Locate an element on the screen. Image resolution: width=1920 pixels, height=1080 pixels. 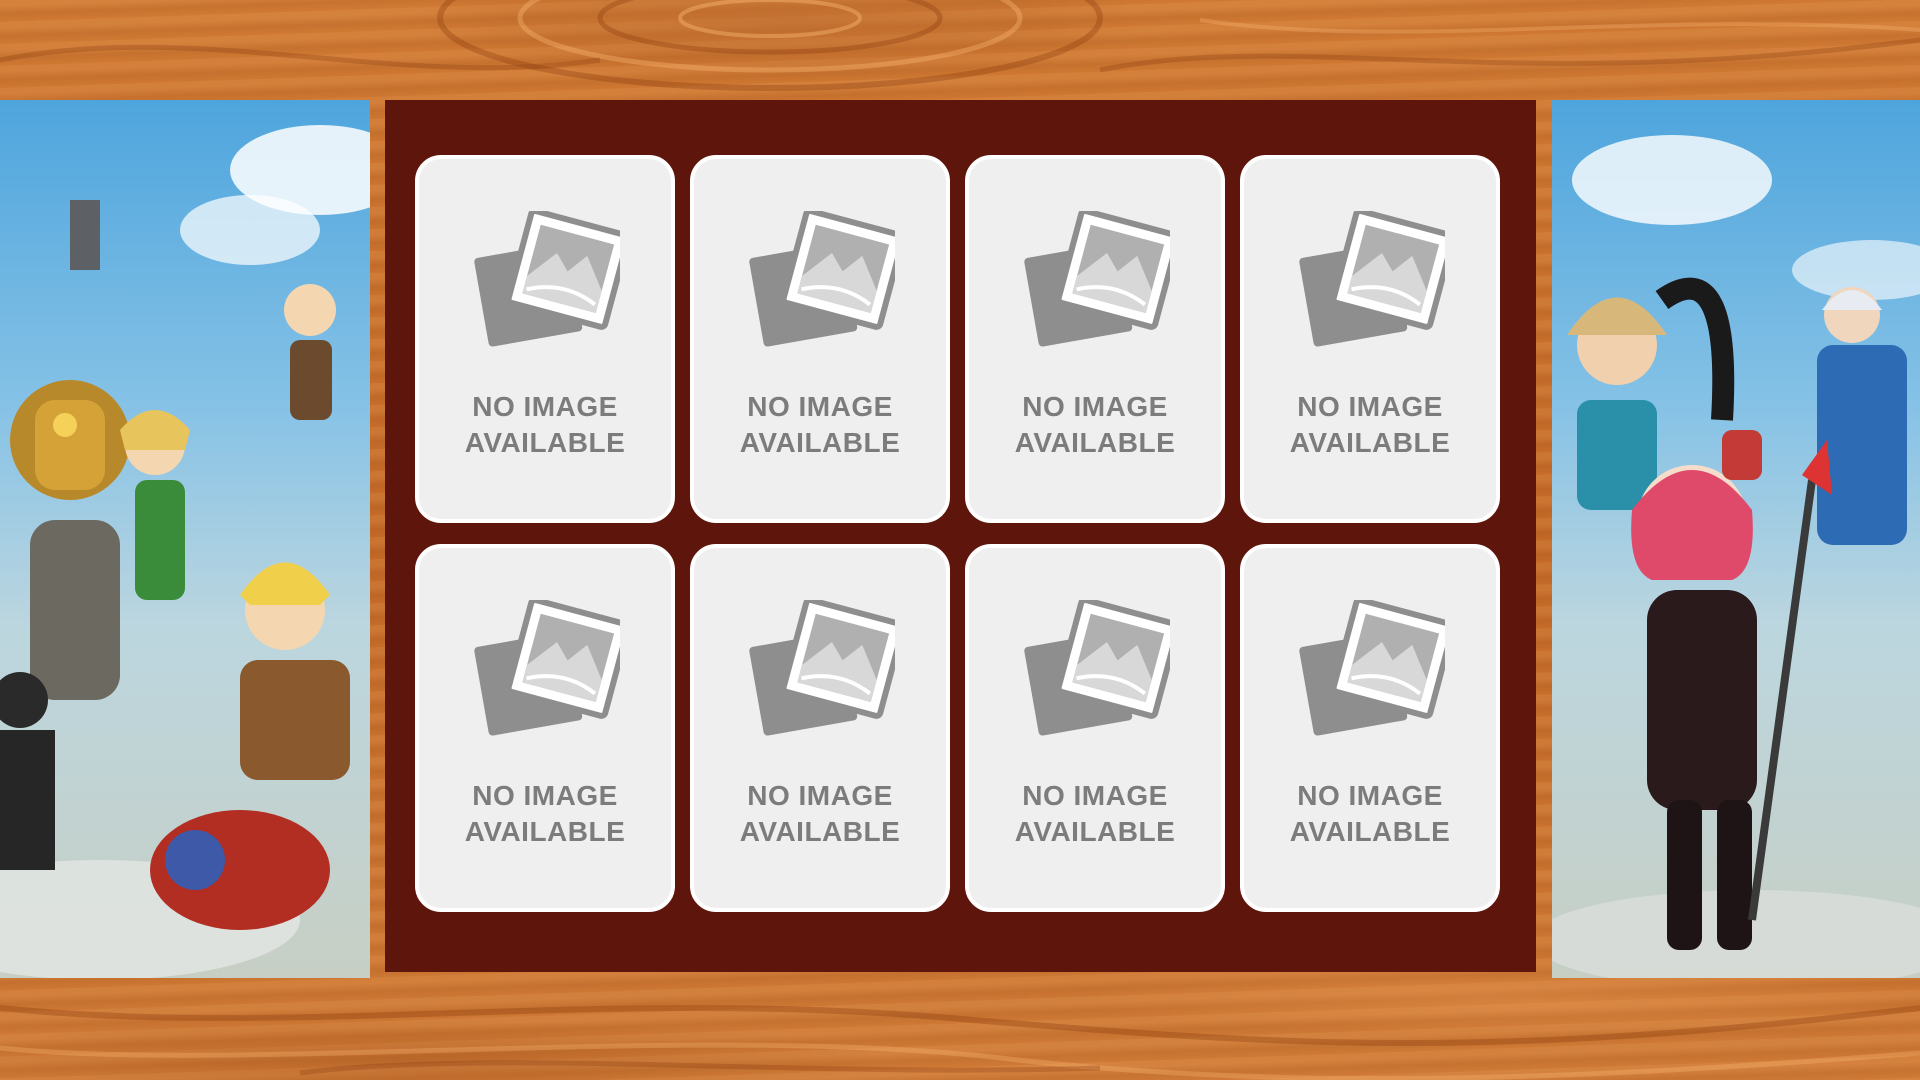
wood-grain-bottom is located at coordinates (960, 1029).